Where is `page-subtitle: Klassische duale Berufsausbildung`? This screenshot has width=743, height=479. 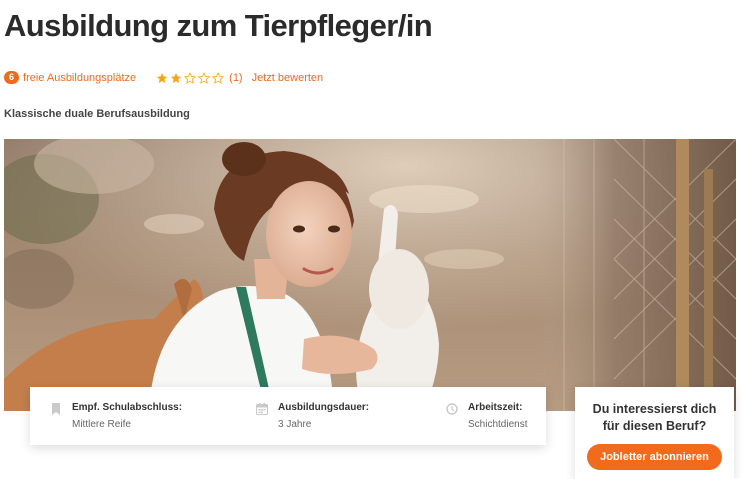 page-subtitle: Klassische duale Berufsausbildung is located at coordinates (97, 114).